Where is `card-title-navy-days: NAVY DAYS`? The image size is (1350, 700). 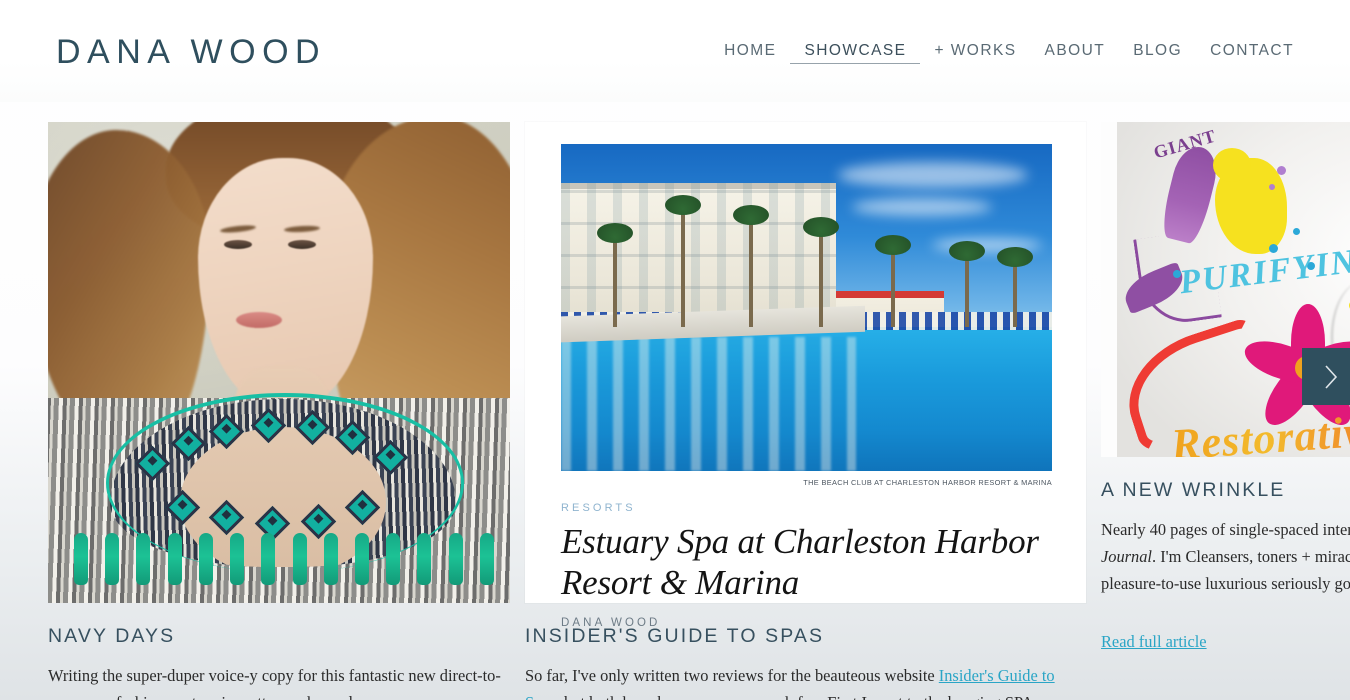 card-title-navy-days: NAVY DAYS is located at coordinates (279, 636).